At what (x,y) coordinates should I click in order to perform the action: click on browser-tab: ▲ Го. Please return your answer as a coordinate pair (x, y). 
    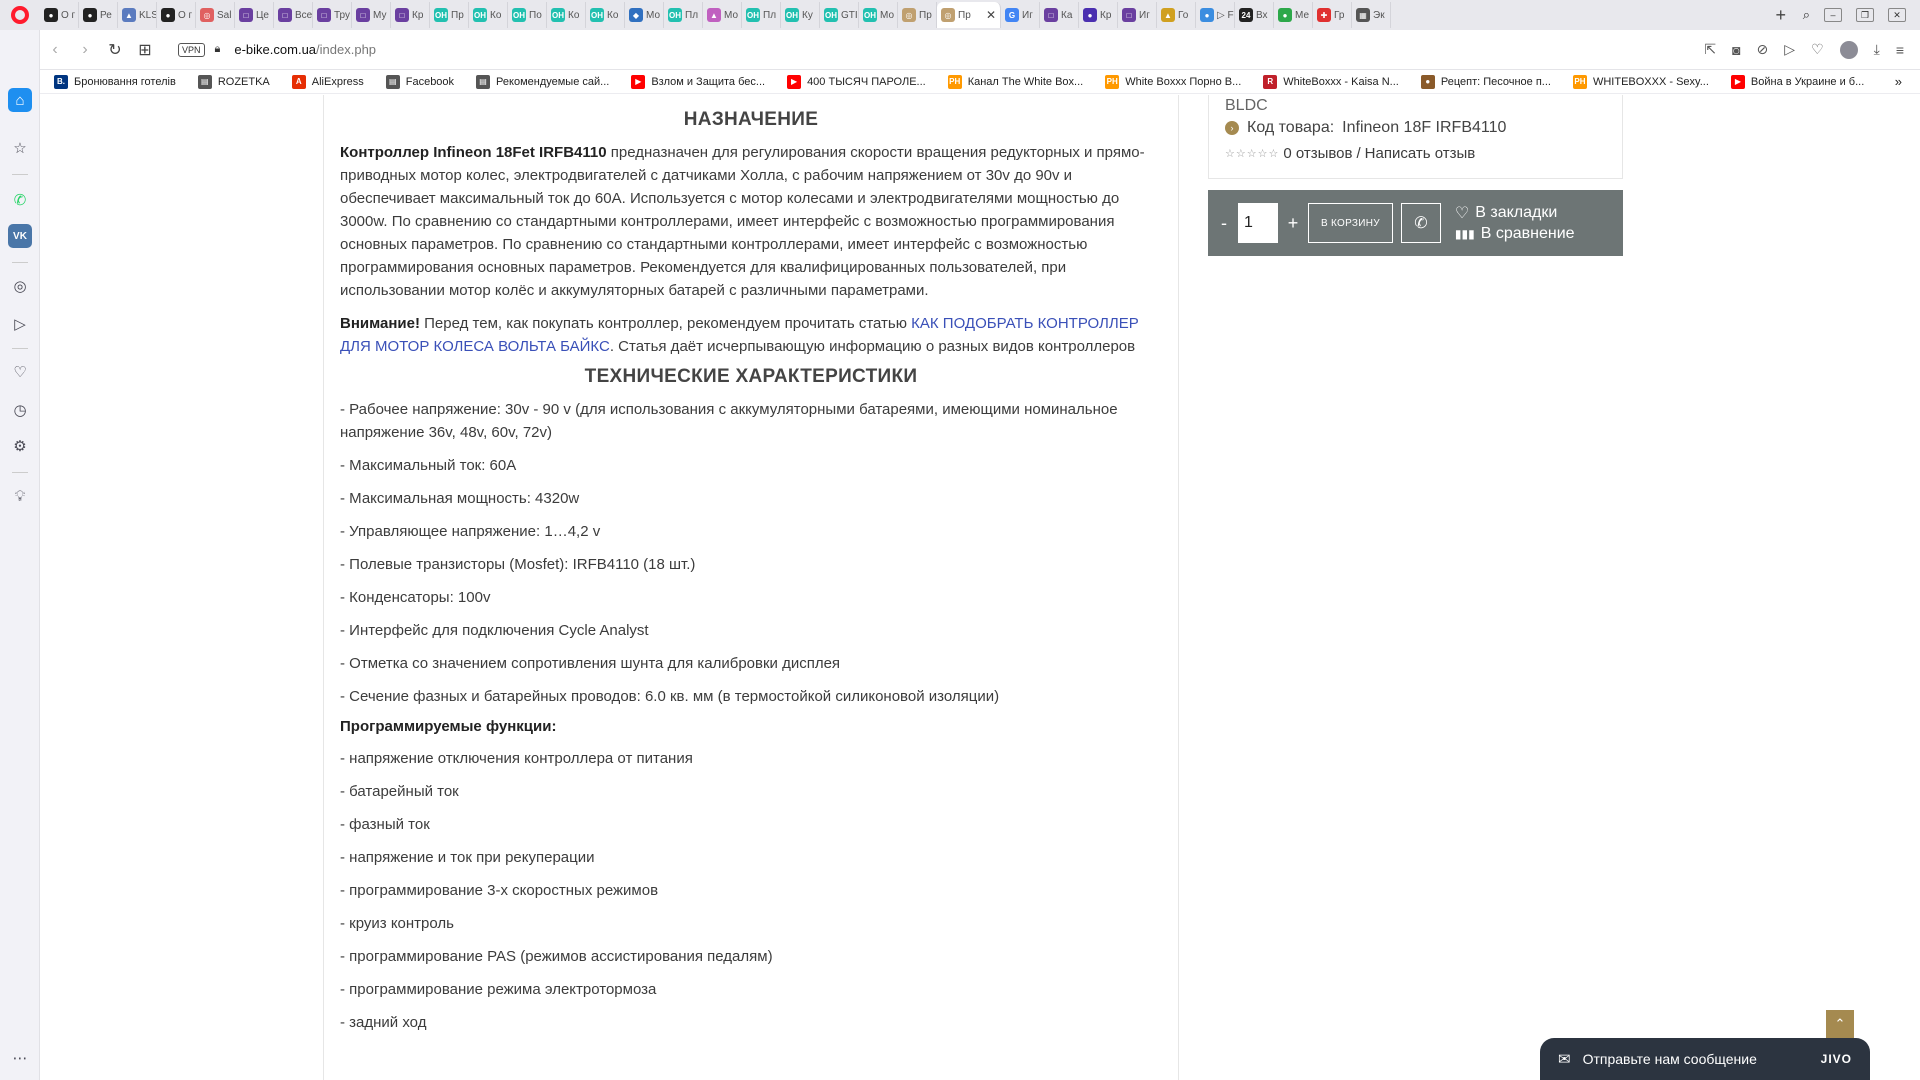
    Looking at the image, I should click on (1176, 15).